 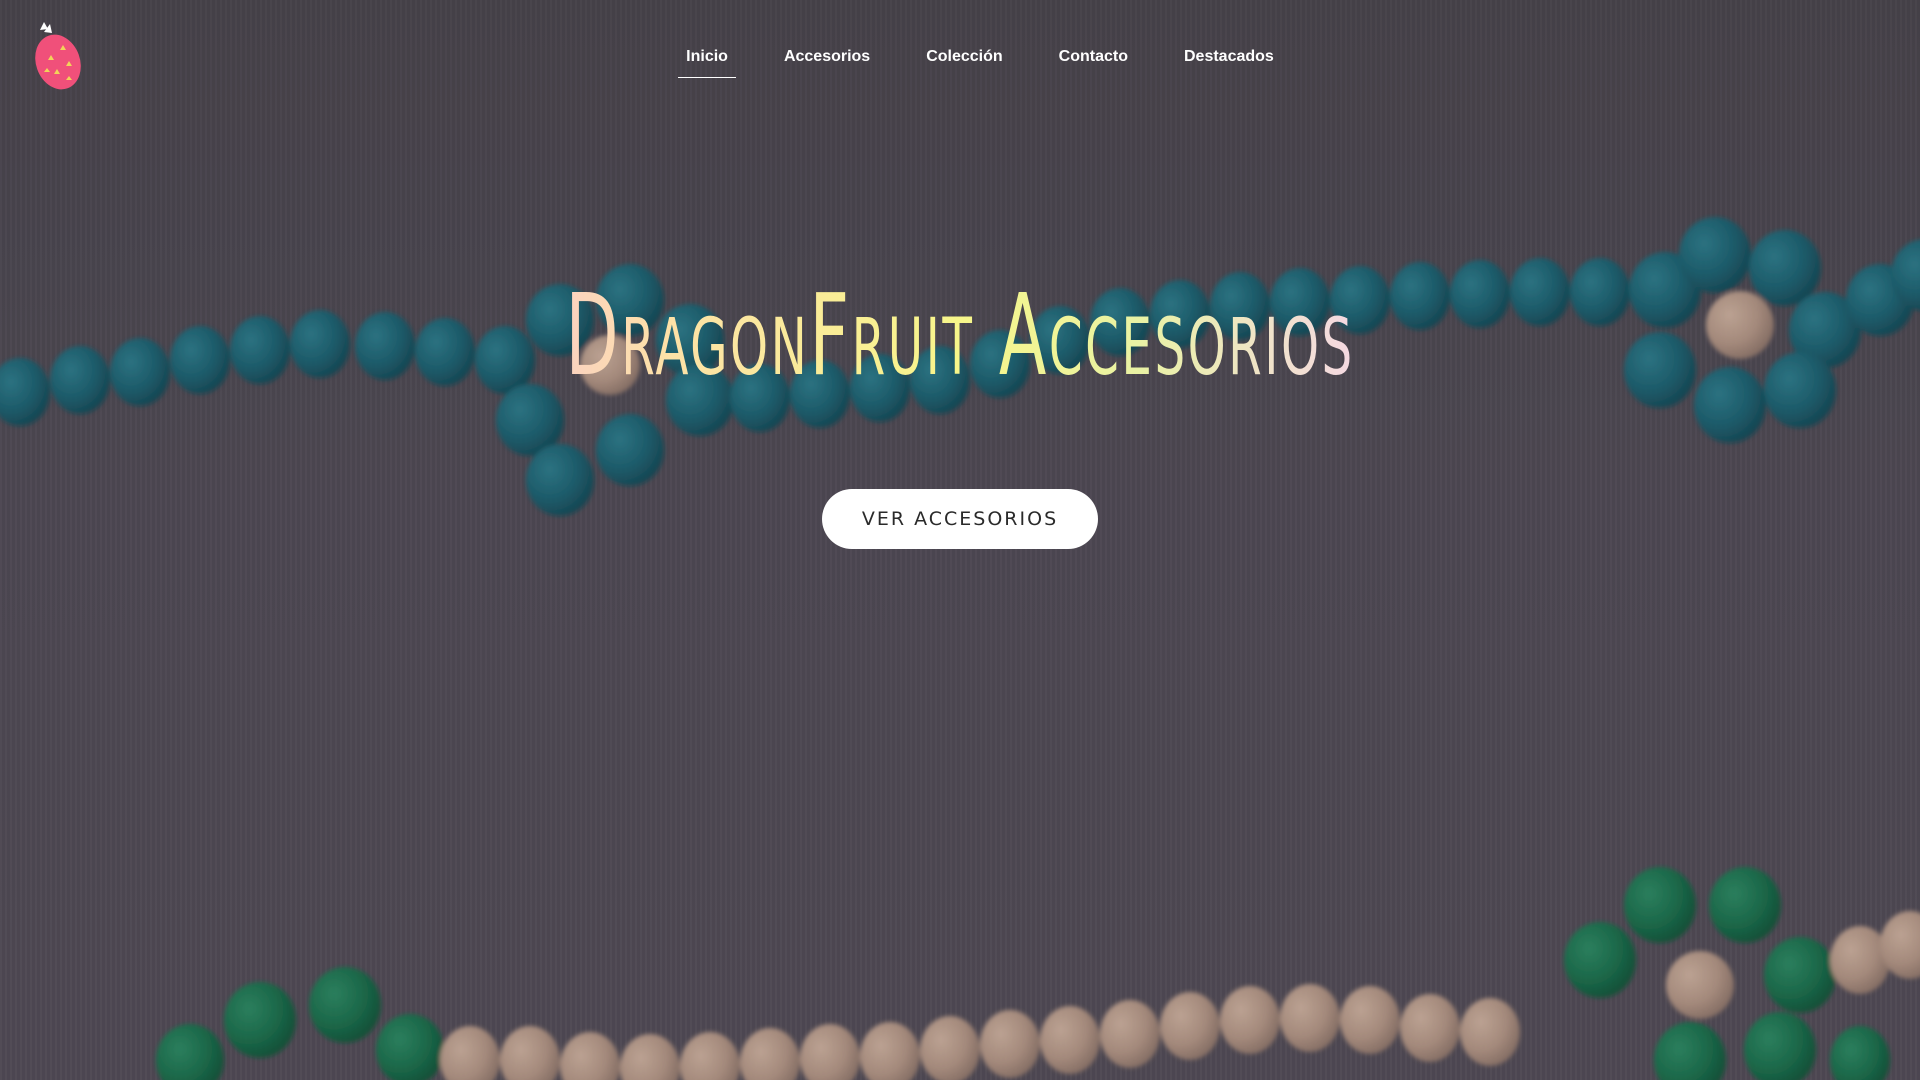 What do you see at coordinates (964, 61) in the screenshot?
I see `nav-item-coleccion: Colección` at bounding box center [964, 61].